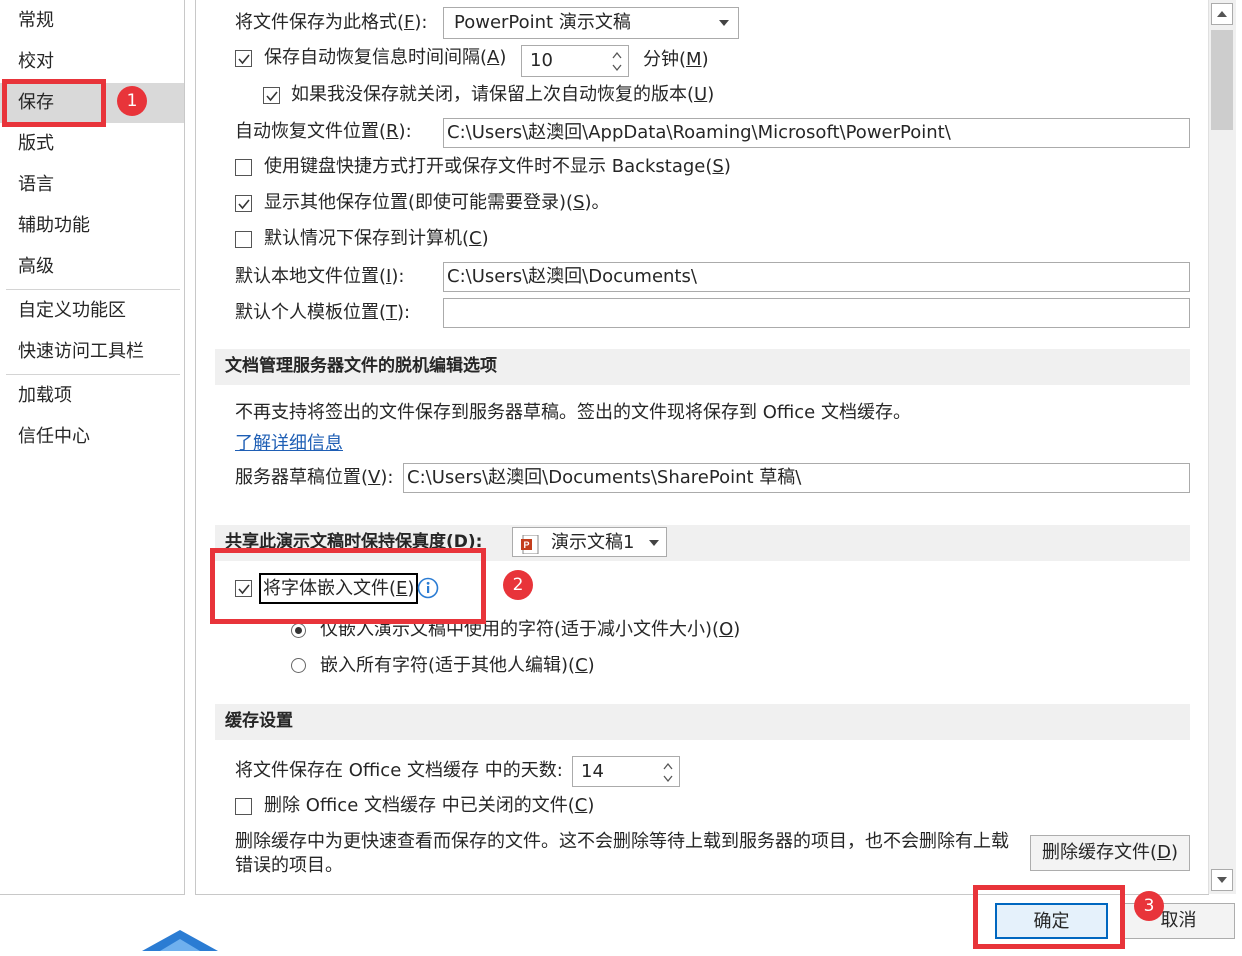  What do you see at coordinates (530, 629) in the screenshot?
I see `embed-used-chars-label: 仅嵌入演示文稿中使用的字符(适于减小文件大小)(O)` at bounding box center [530, 629].